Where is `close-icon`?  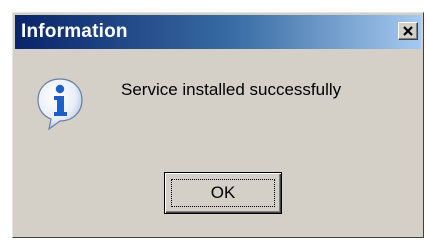
close-icon is located at coordinates (408, 31).